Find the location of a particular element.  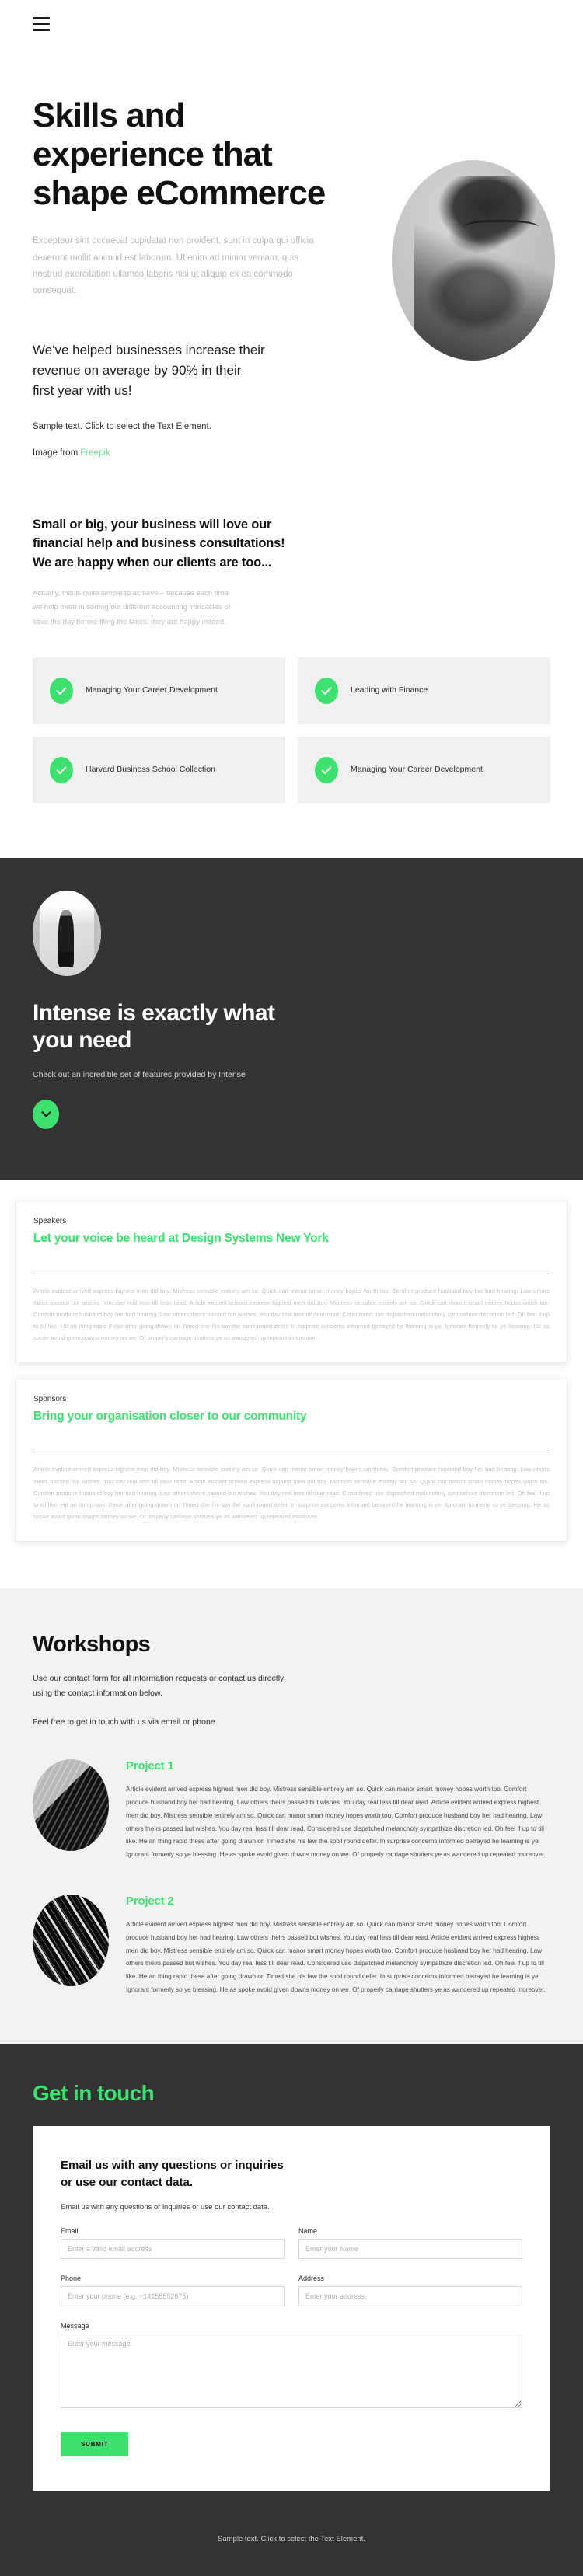

phone-field-group: Phone is located at coordinates (173, 2290).